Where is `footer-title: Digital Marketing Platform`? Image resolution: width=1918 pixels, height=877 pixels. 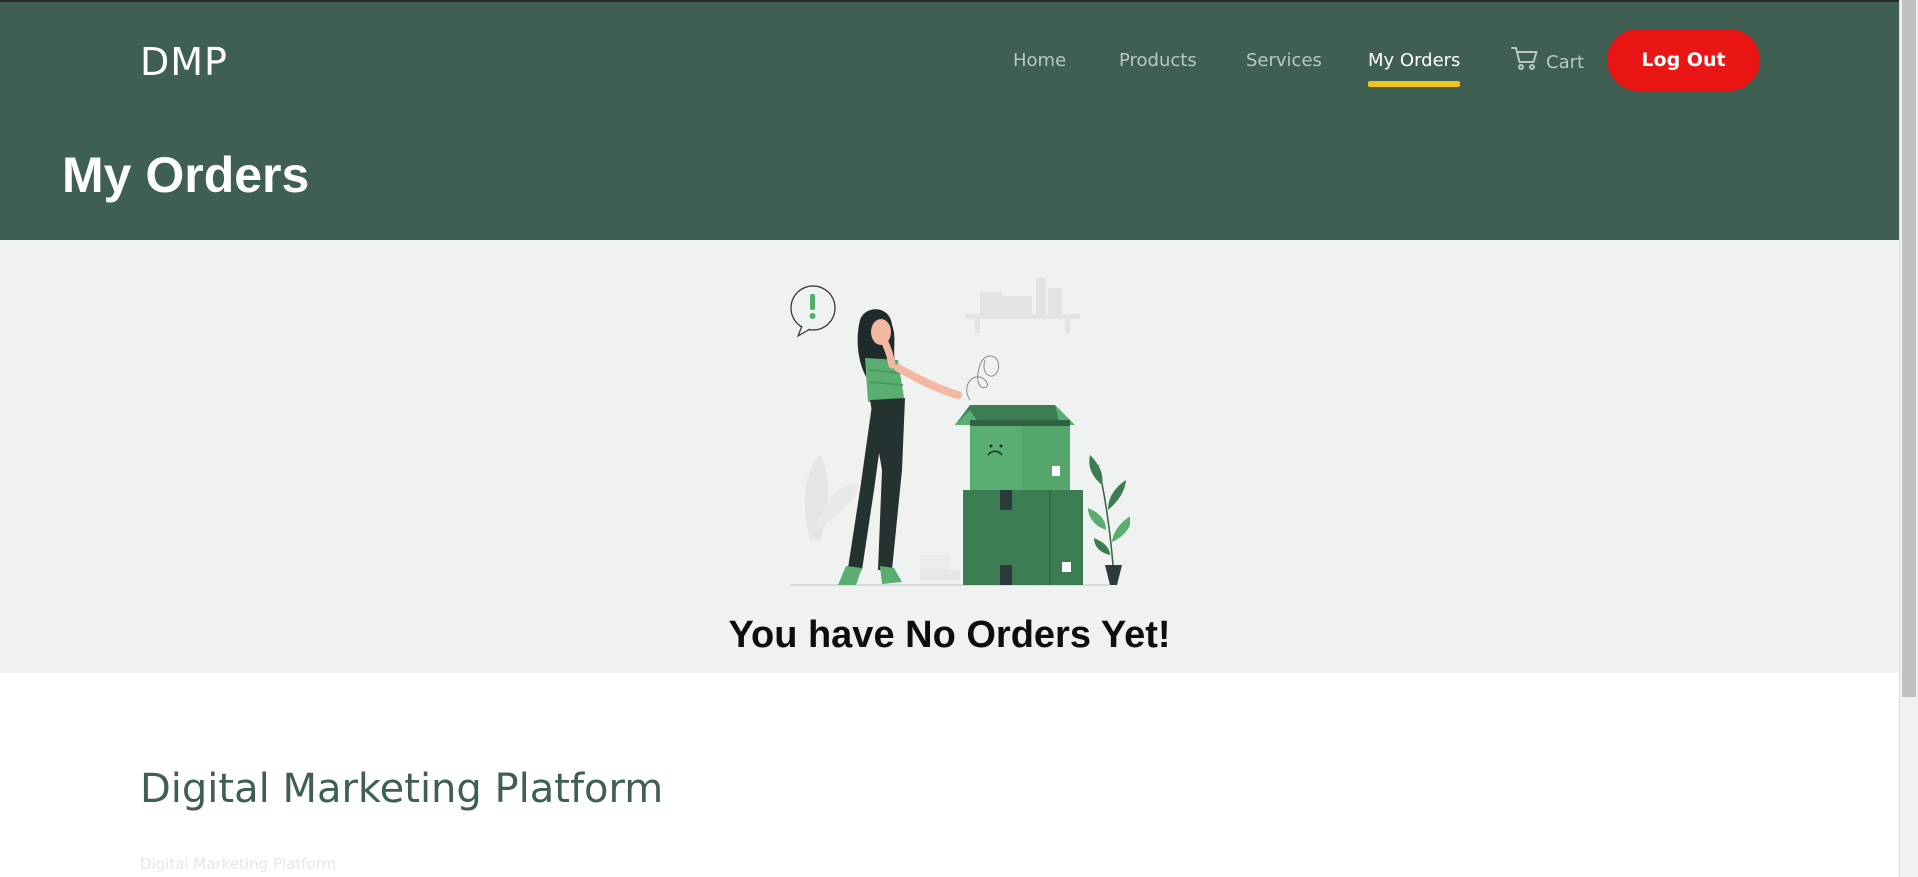
footer-title: Digital Marketing Platform is located at coordinates (402, 789).